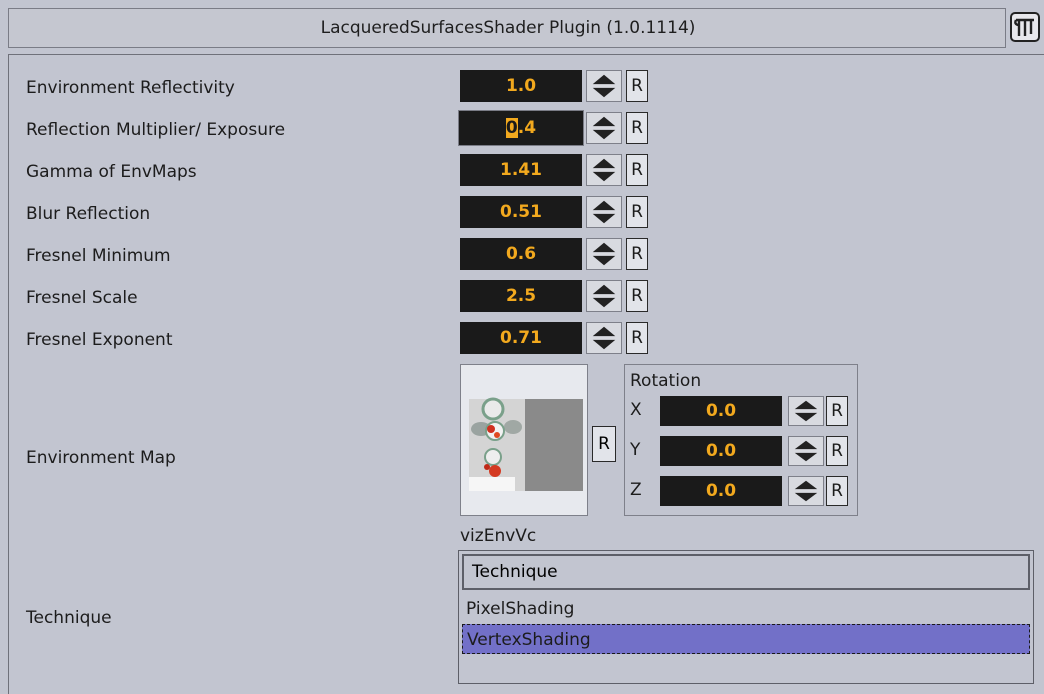  What do you see at coordinates (746, 609) in the screenshot?
I see `technique-option-pixelshading: PixelShading` at bounding box center [746, 609].